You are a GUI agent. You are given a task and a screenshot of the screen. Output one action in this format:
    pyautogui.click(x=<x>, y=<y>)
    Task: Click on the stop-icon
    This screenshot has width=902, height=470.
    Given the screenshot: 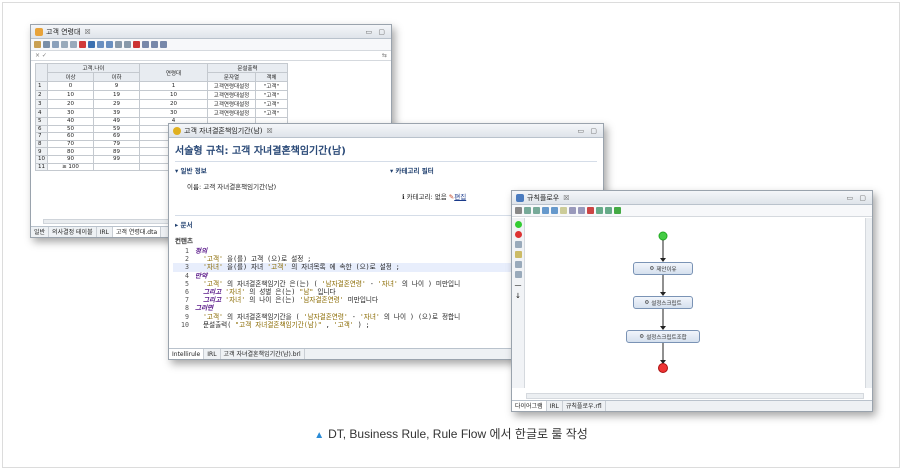 What is the action you would take?
    pyautogui.click(x=136, y=44)
    